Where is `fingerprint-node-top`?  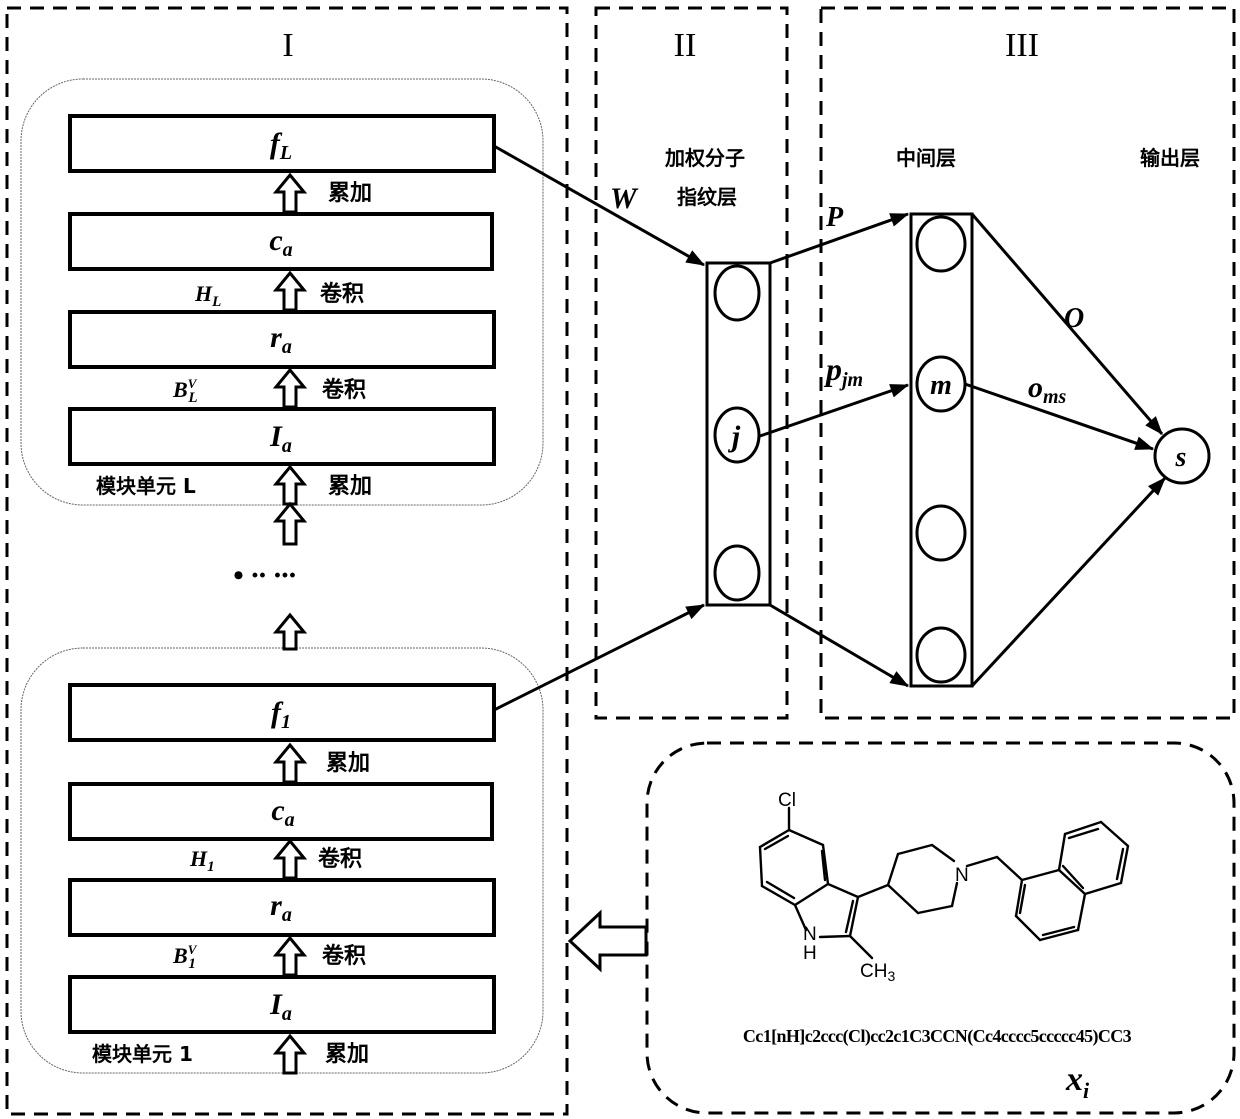
fingerprint-node-top is located at coordinates (737, 293).